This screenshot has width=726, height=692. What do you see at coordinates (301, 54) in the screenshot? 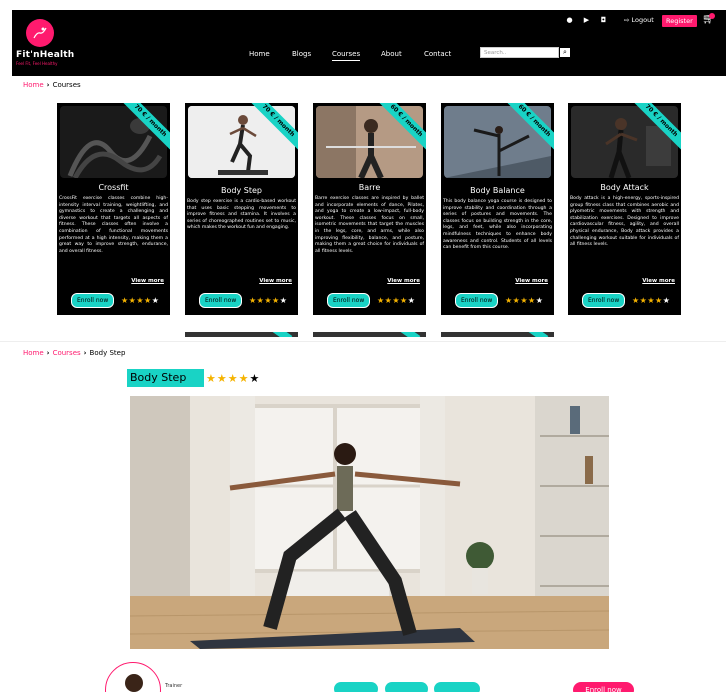
I see `nav-blogs: Blogs` at bounding box center [301, 54].